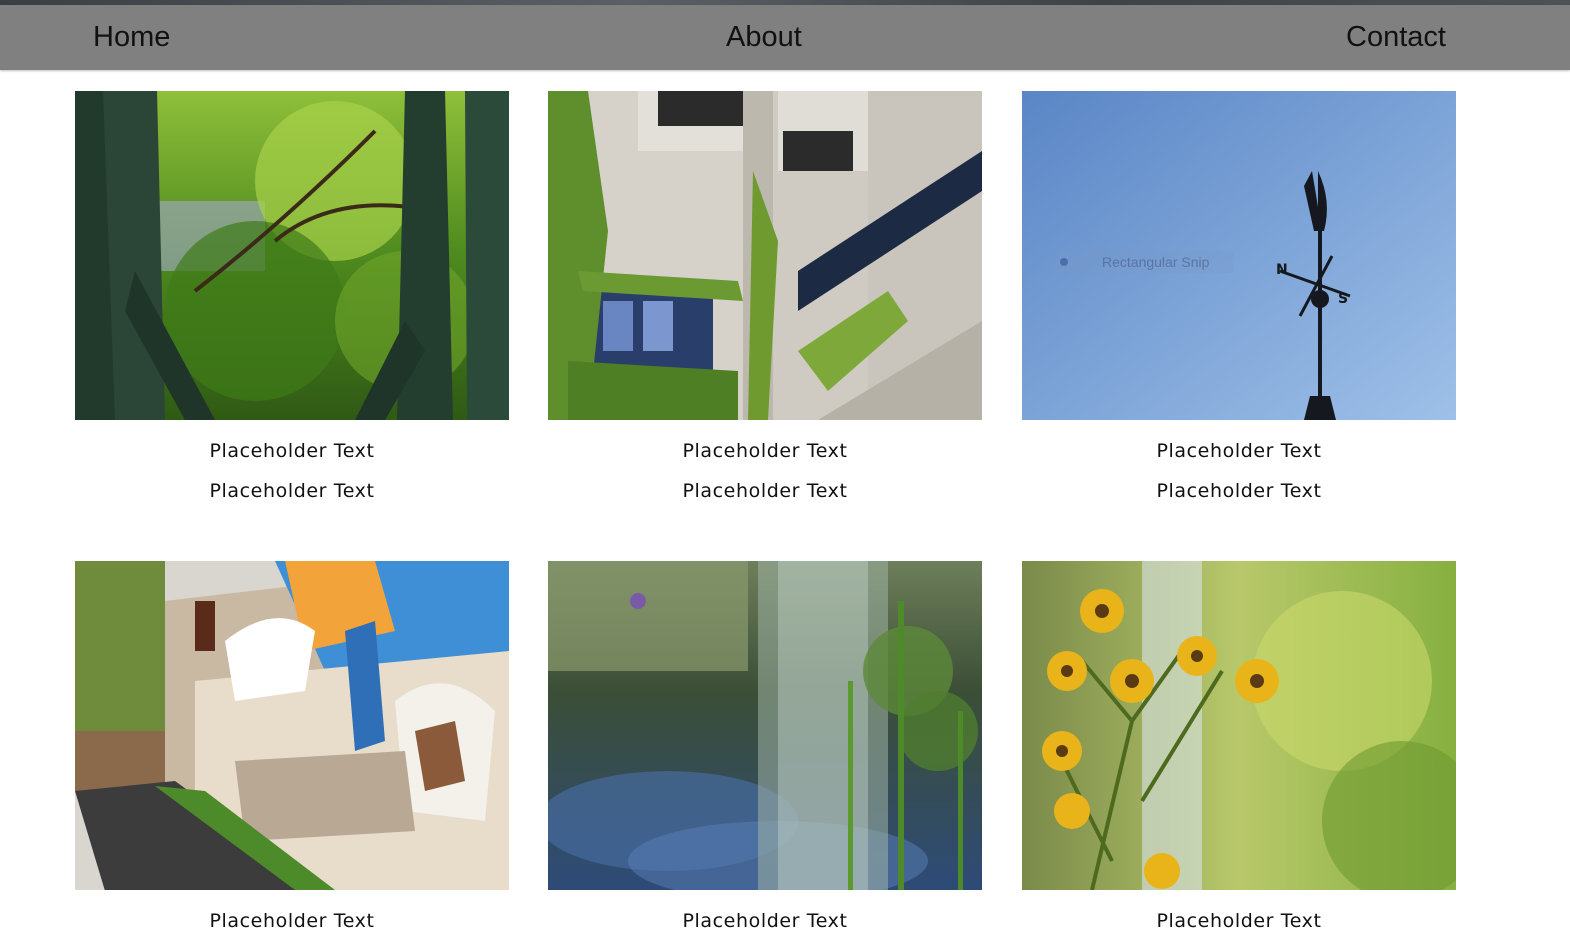 This screenshot has width=1570, height=934. What do you see at coordinates (1239, 725) in the screenshot?
I see `yellow-flowers-waterfall-photo` at bounding box center [1239, 725].